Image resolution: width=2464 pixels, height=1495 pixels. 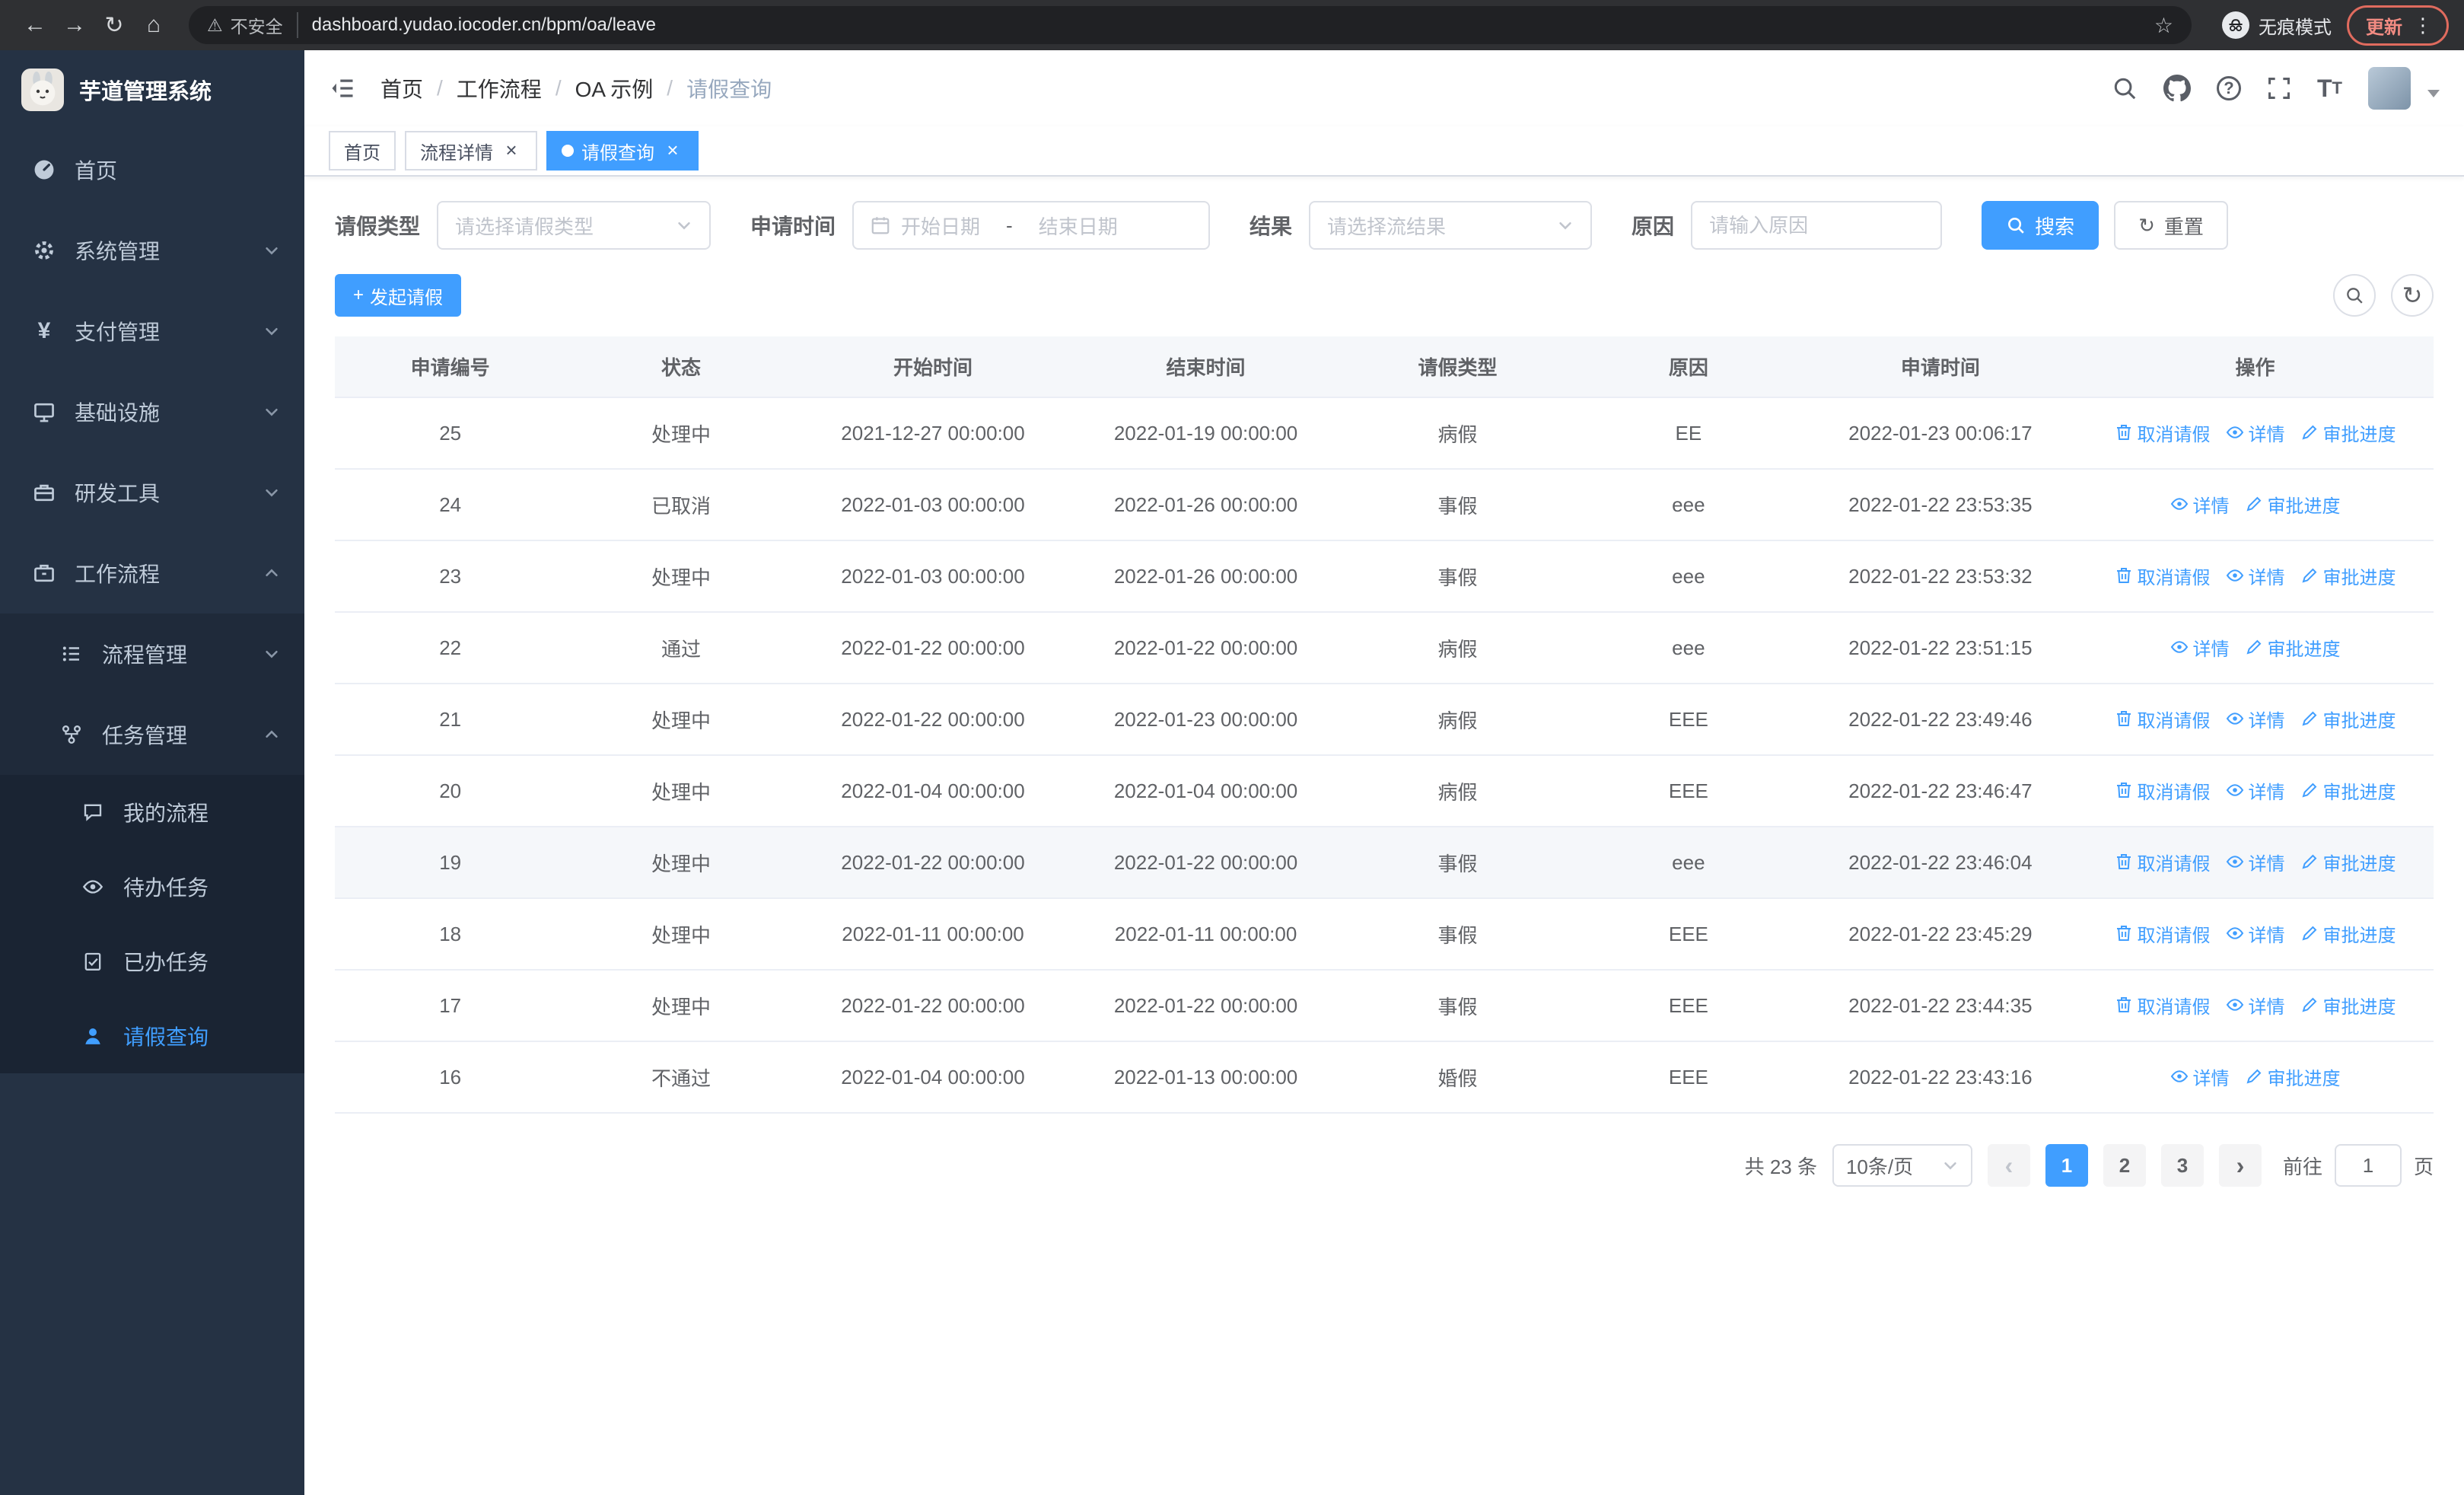 I want to click on github-icon, so click(x=2177, y=89).